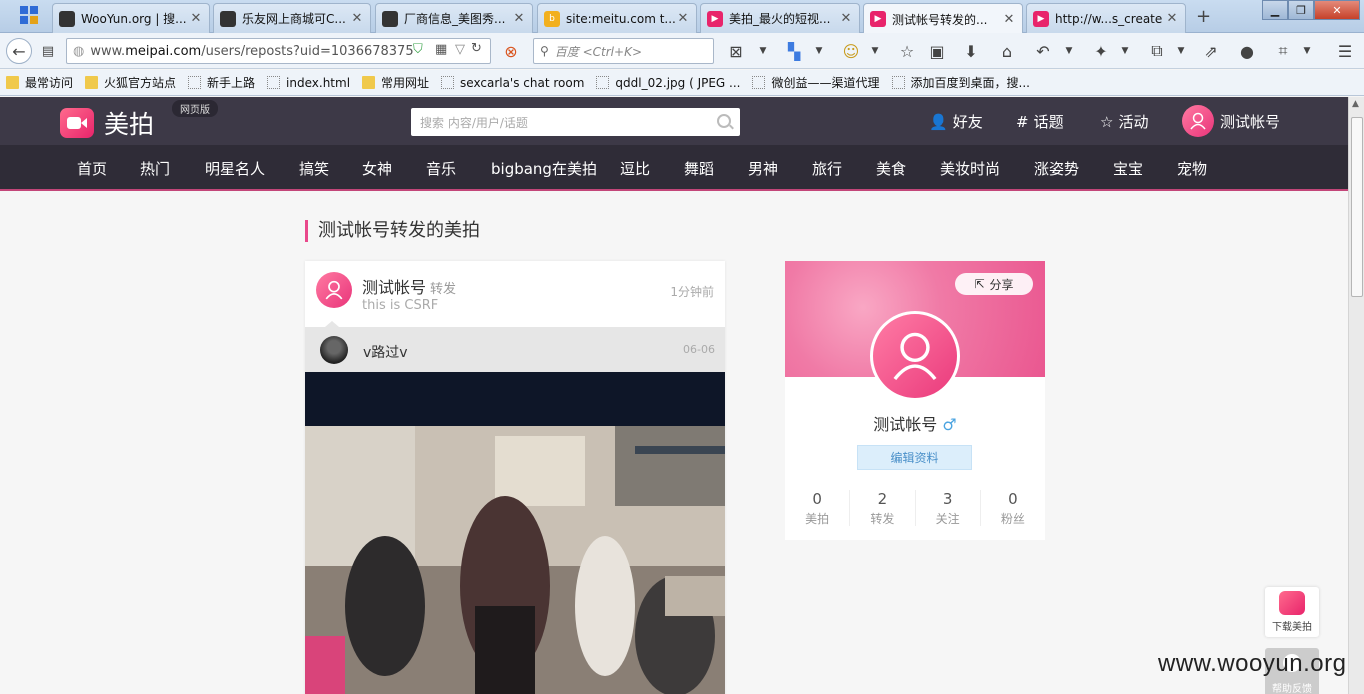 This screenshot has width=1364, height=694. What do you see at coordinates (377, 168) in the screenshot?
I see `nav-item: 女神` at bounding box center [377, 168].